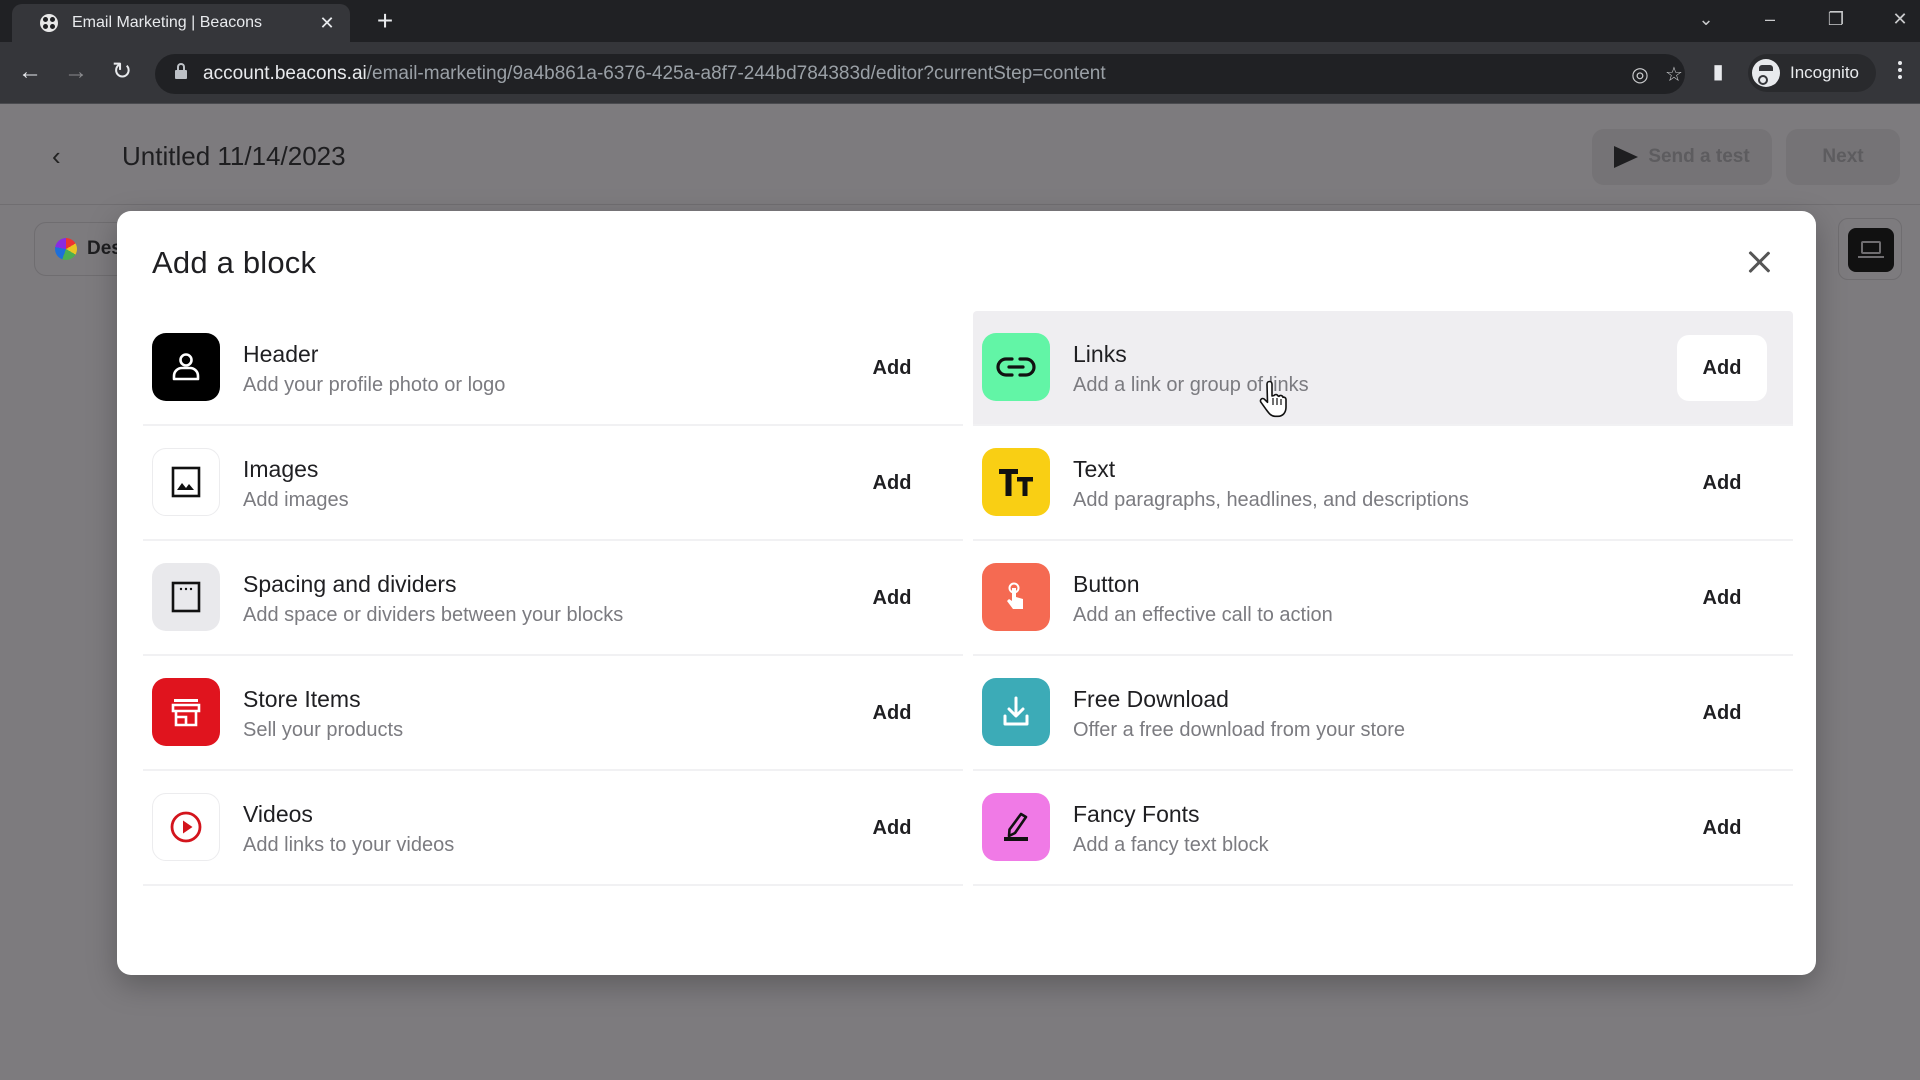 The height and width of the screenshot is (1080, 1920). What do you see at coordinates (892, 713) in the screenshot?
I see `add-store-items-button: Add` at bounding box center [892, 713].